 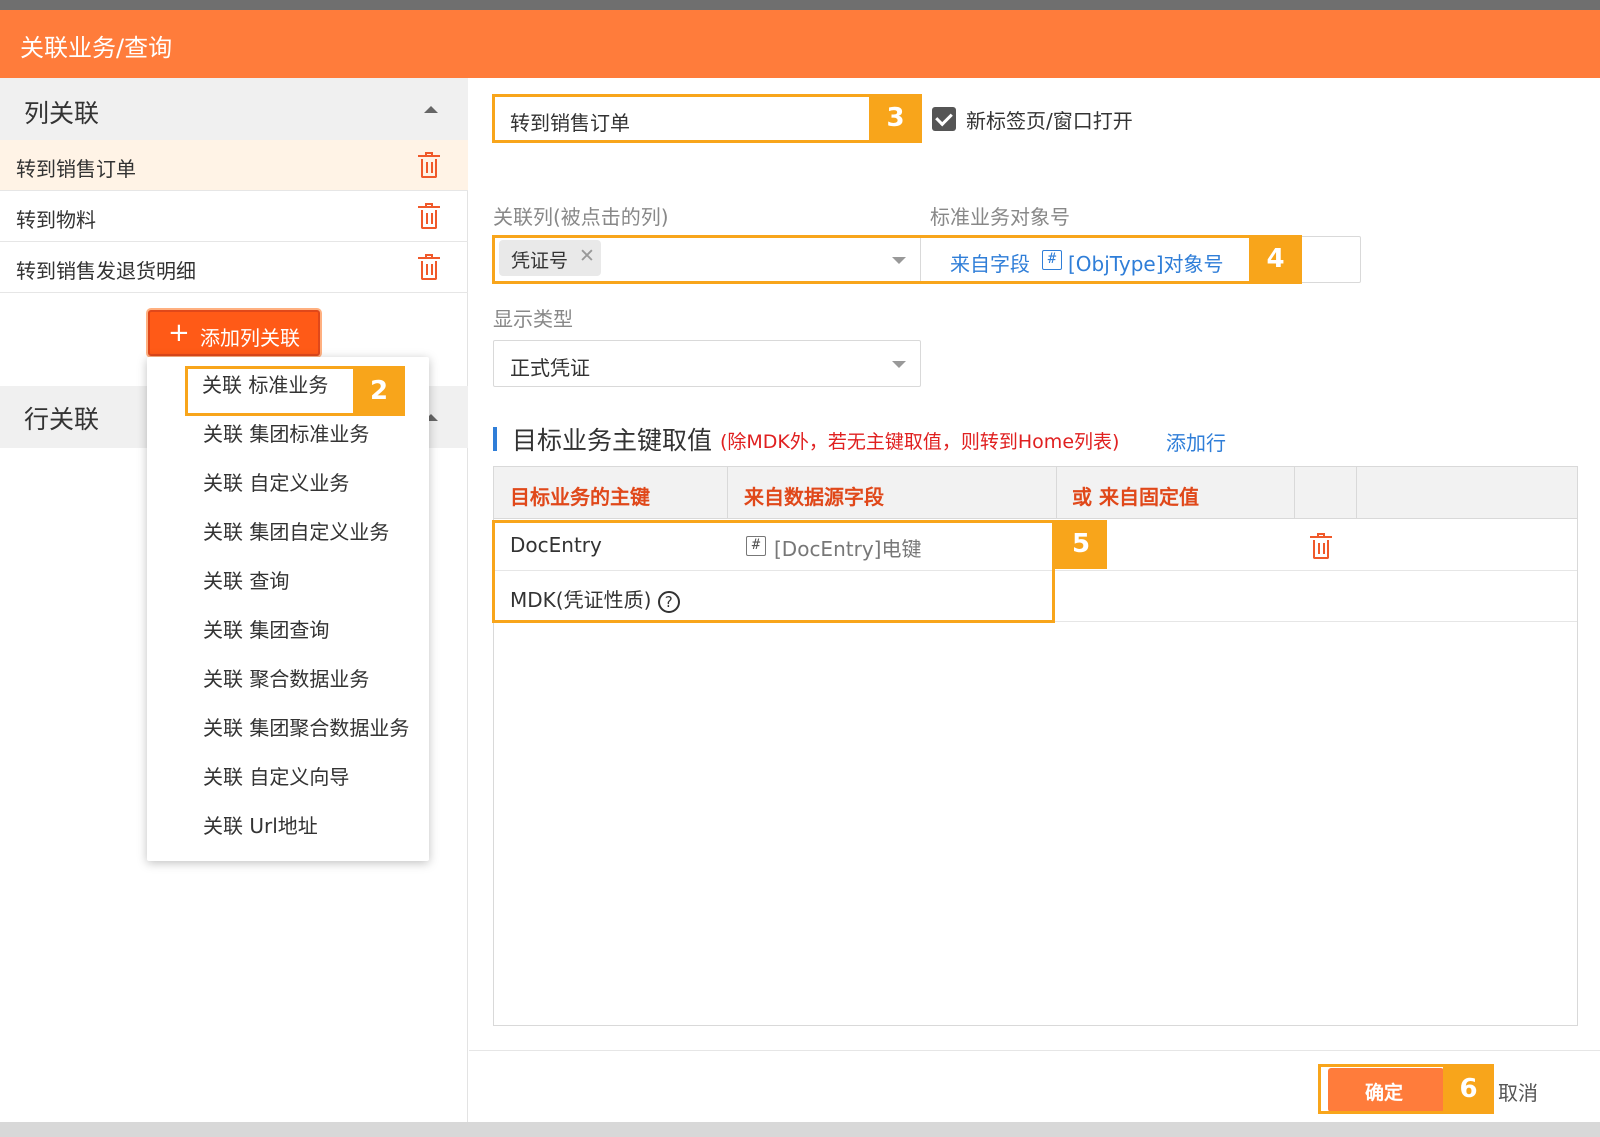 What do you see at coordinates (379, 391) in the screenshot?
I see `callout-badge-2: 2` at bounding box center [379, 391].